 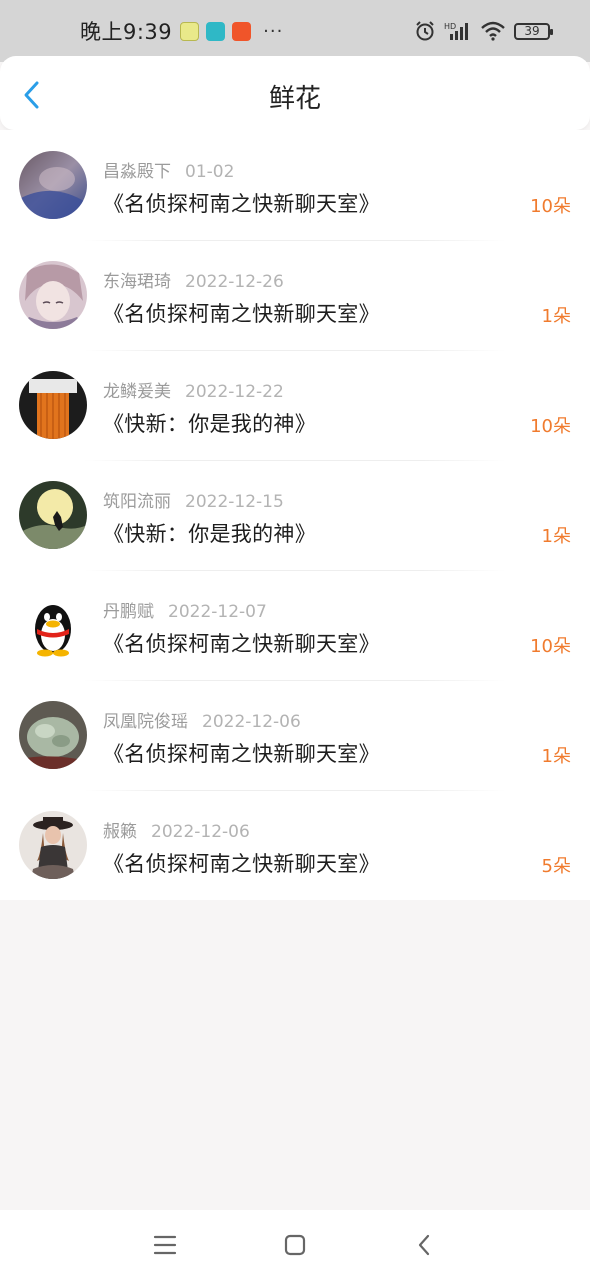 What do you see at coordinates (137, 172) in the screenshot?
I see `sender-name: 昌淼殿下` at bounding box center [137, 172].